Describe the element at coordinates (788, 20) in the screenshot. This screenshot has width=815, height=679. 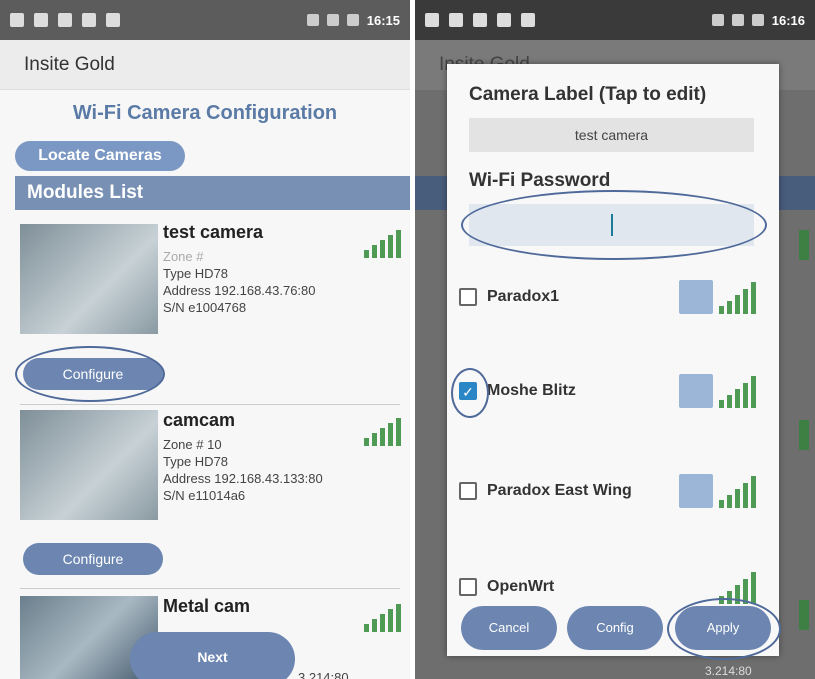
I see `status-time: 16:16` at that location.